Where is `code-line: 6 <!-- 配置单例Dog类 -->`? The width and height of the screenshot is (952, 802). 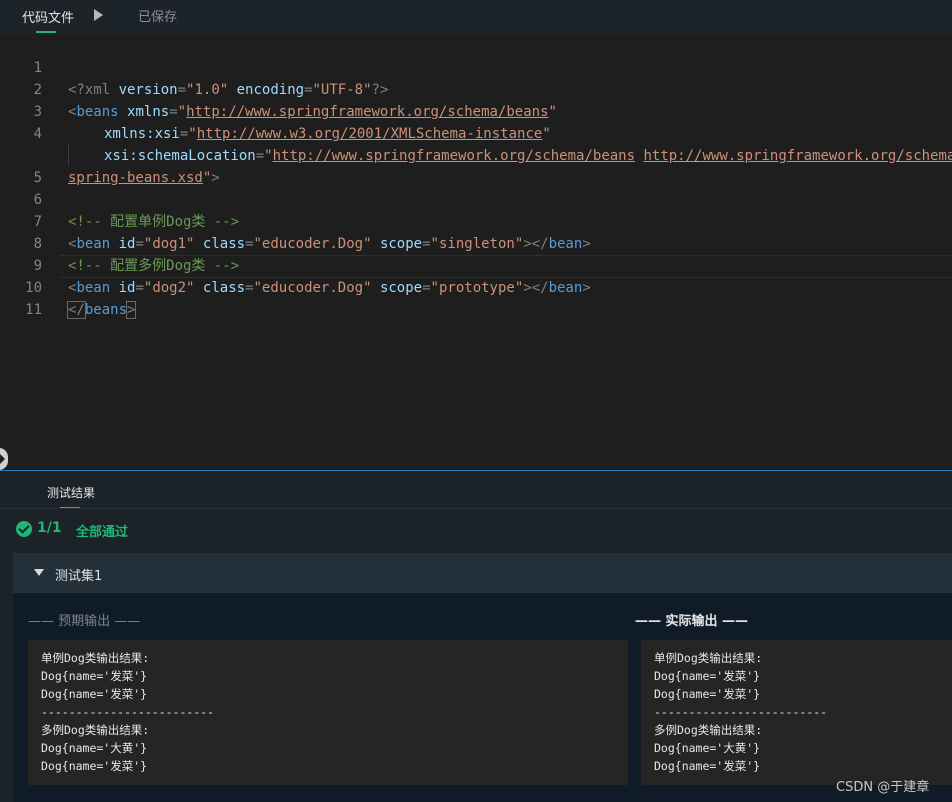
code-line: 6 <!-- 配置单例Dog类 --> is located at coordinates (476, 198).